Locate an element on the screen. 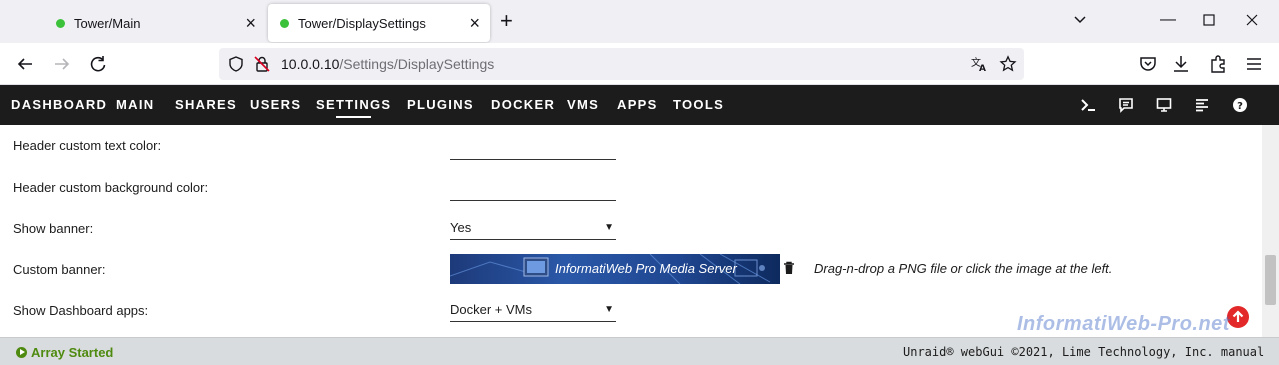 This screenshot has width=1279, height=365. menu-item-dashboard: DASHBOARD is located at coordinates (59, 105).